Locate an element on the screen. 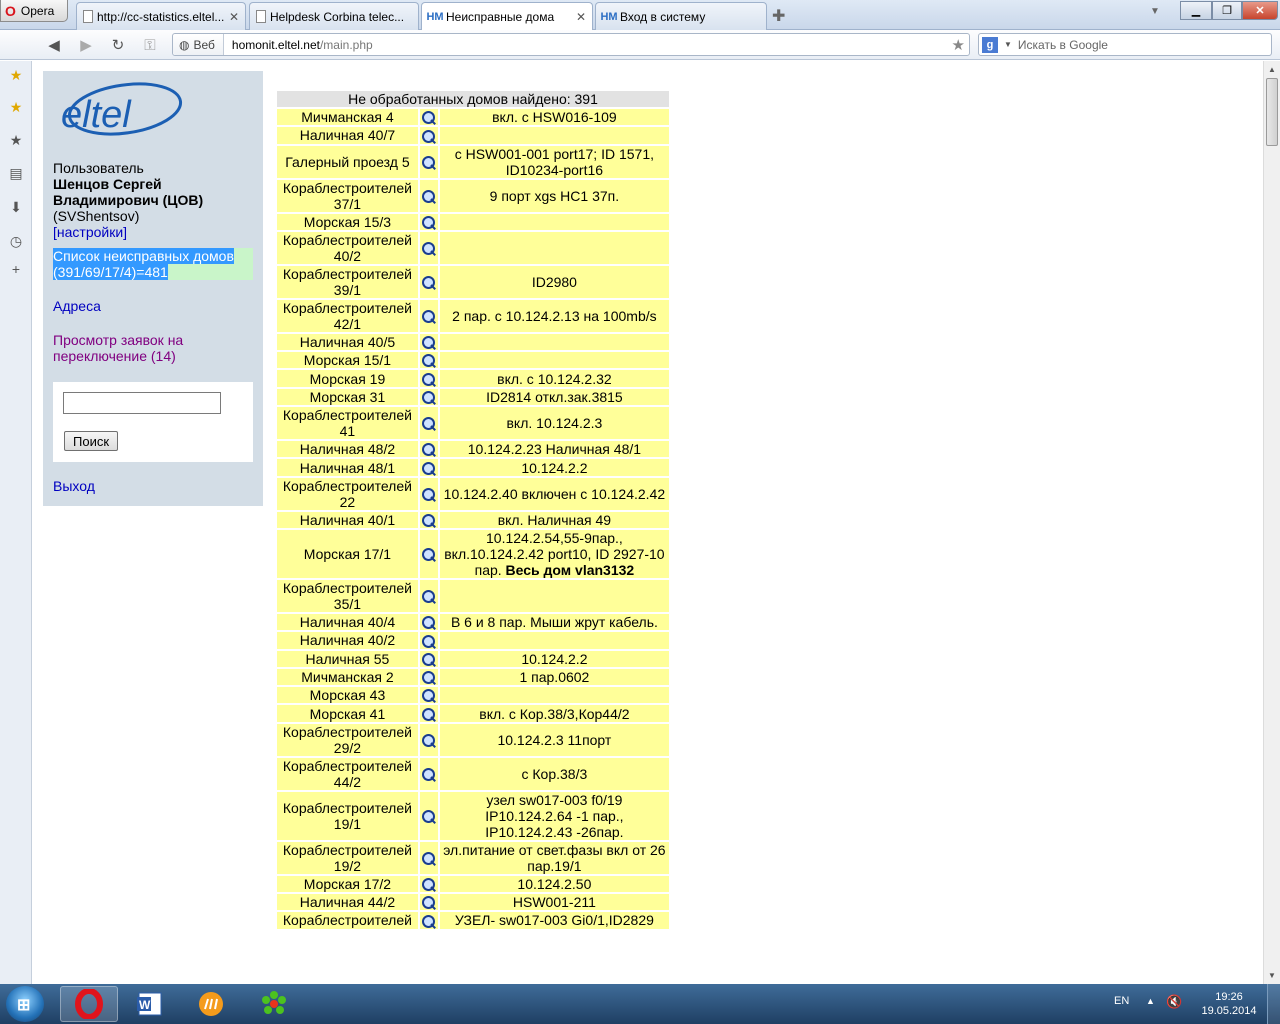 This screenshot has height=1024, width=1280. house-address-cell: Кораблестроителей 22 is located at coordinates (347, 493).